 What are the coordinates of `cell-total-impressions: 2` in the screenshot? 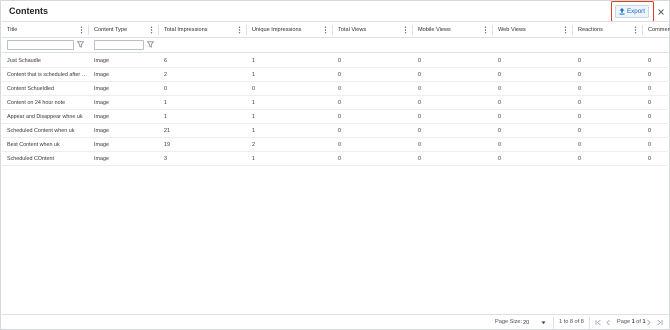 It's located at (165, 75).